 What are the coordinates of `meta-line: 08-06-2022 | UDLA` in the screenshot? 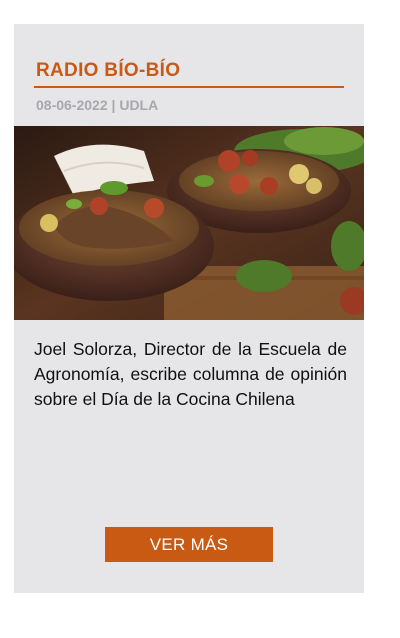 It's located at (97, 105).